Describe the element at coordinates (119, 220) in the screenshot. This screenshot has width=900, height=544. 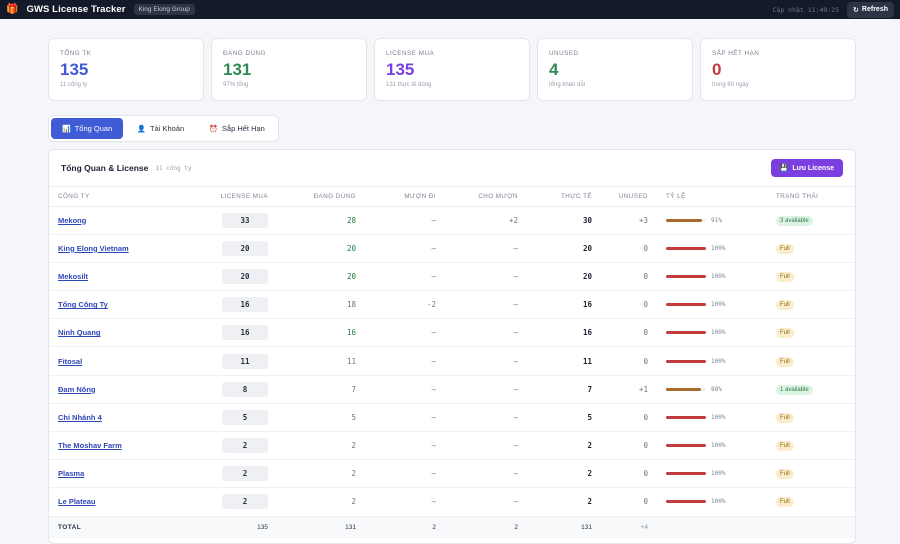
I see `company-link: Mekong` at that location.